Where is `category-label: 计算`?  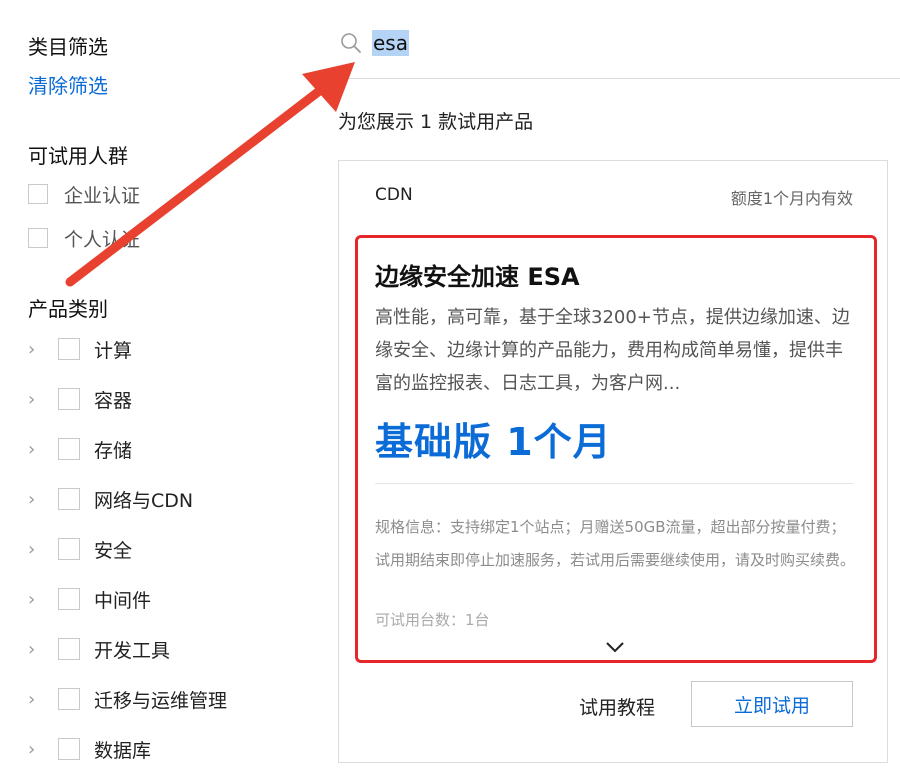 category-label: 计算 is located at coordinates (113, 350).